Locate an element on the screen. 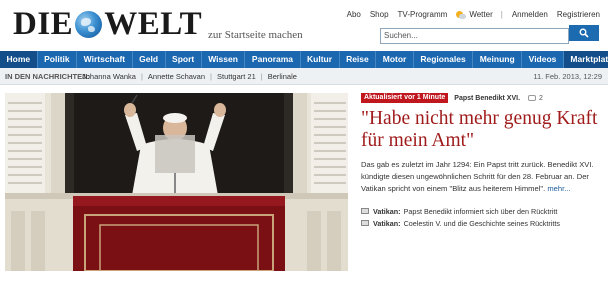 The height and width of the screenshot is (281, 608). comment-icon is located at coordinates (532, 98).